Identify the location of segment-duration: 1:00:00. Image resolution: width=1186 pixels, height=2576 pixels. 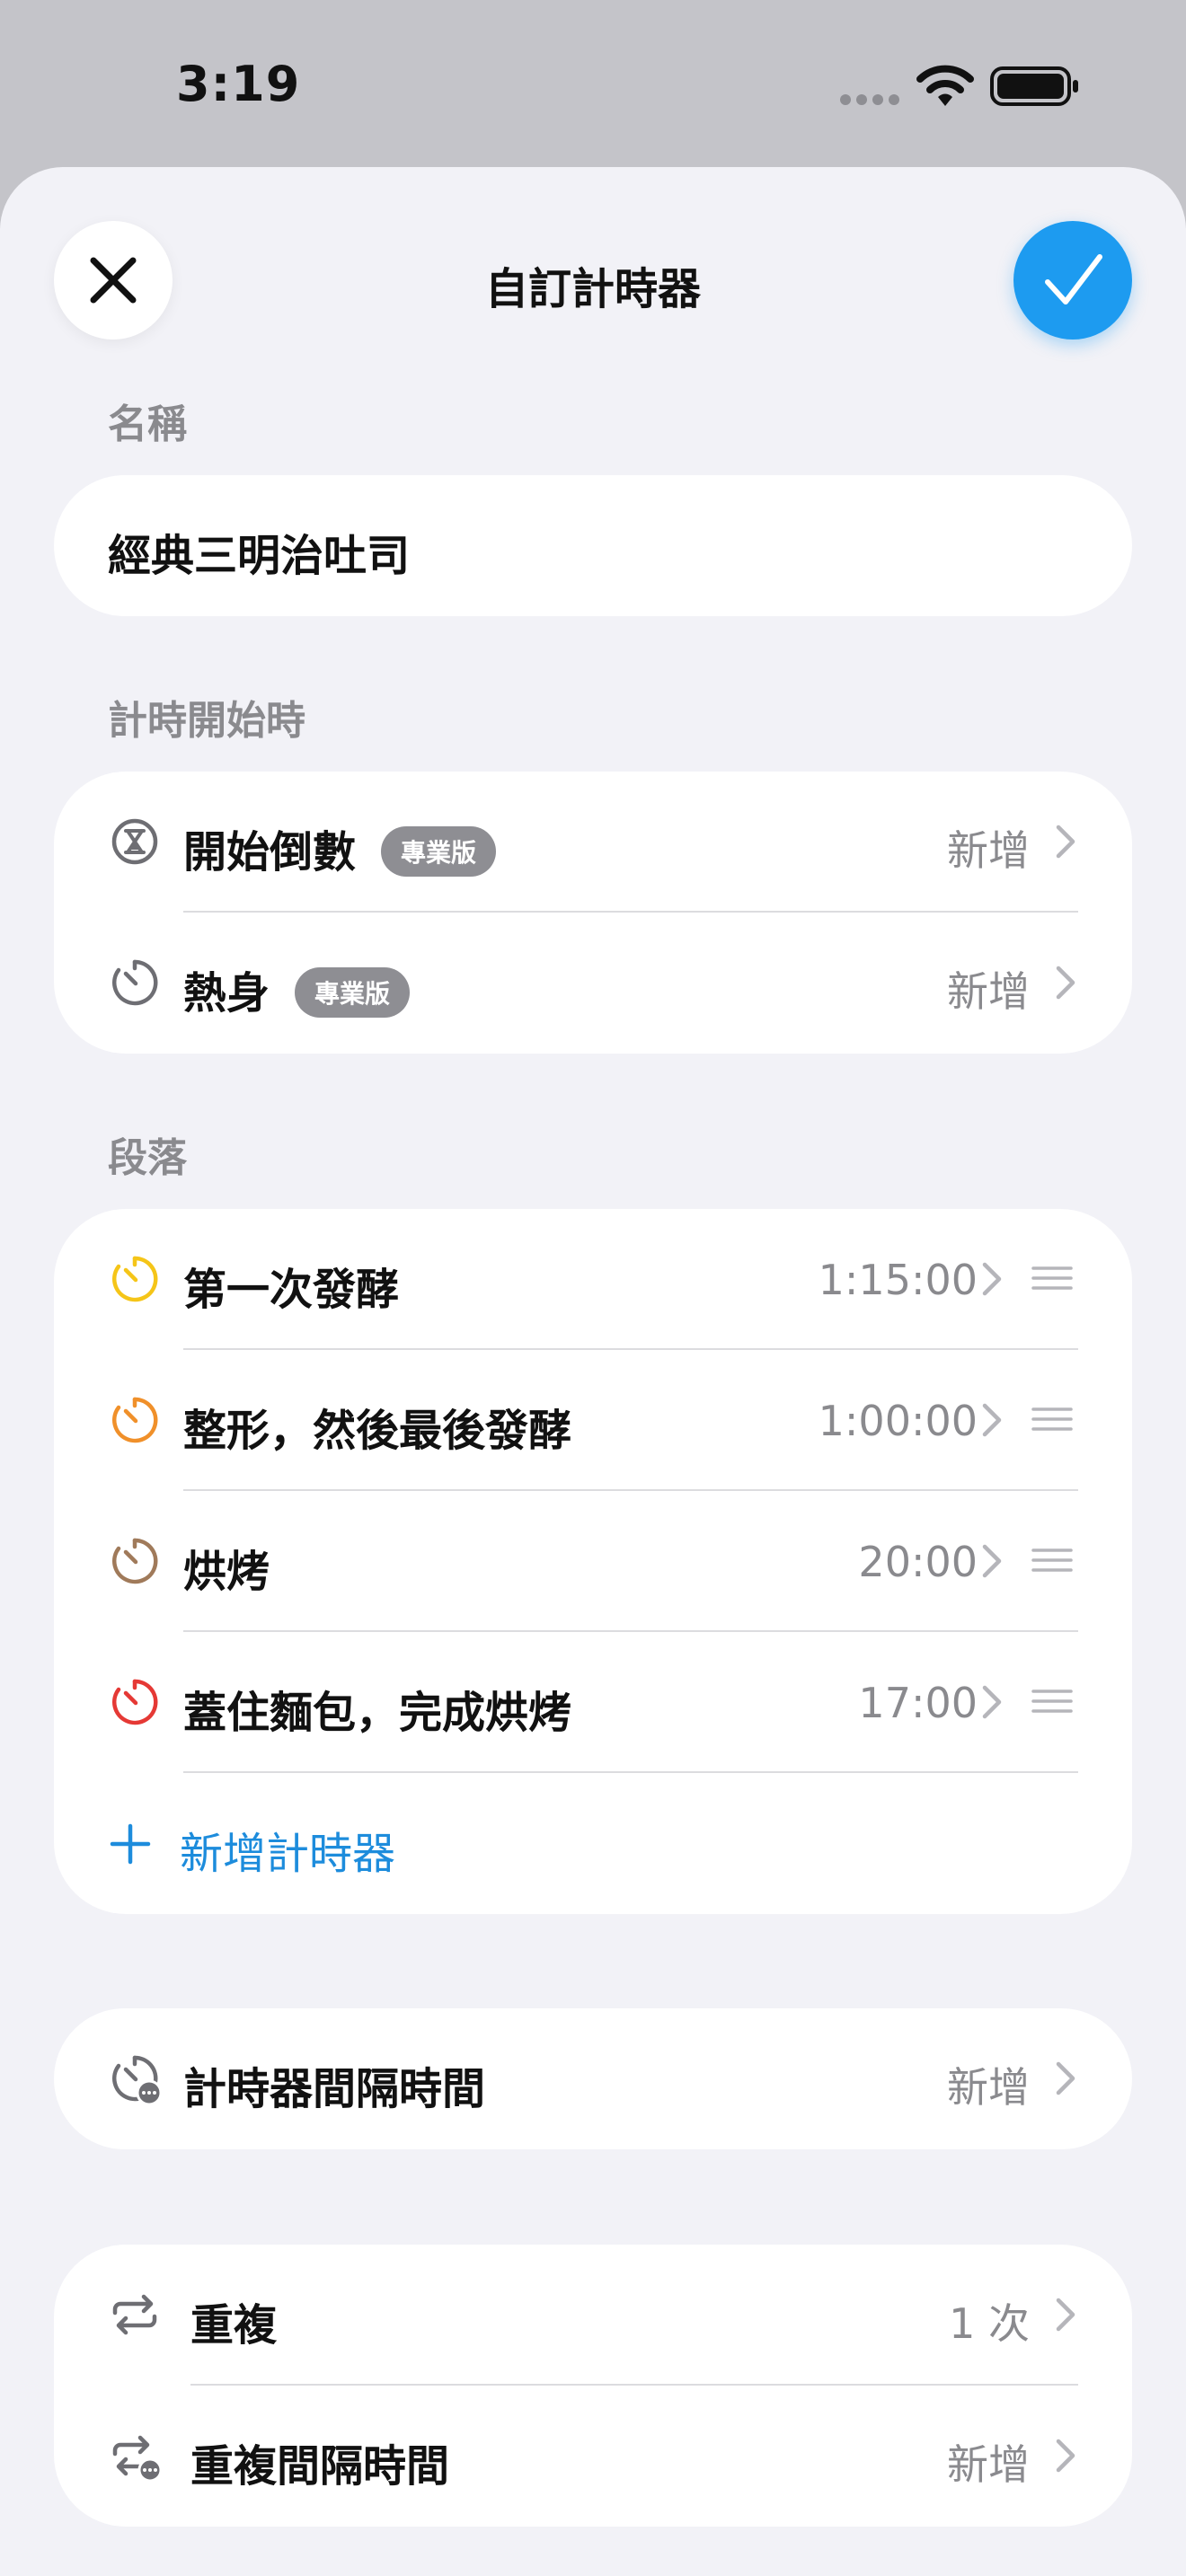
(898, 1421).